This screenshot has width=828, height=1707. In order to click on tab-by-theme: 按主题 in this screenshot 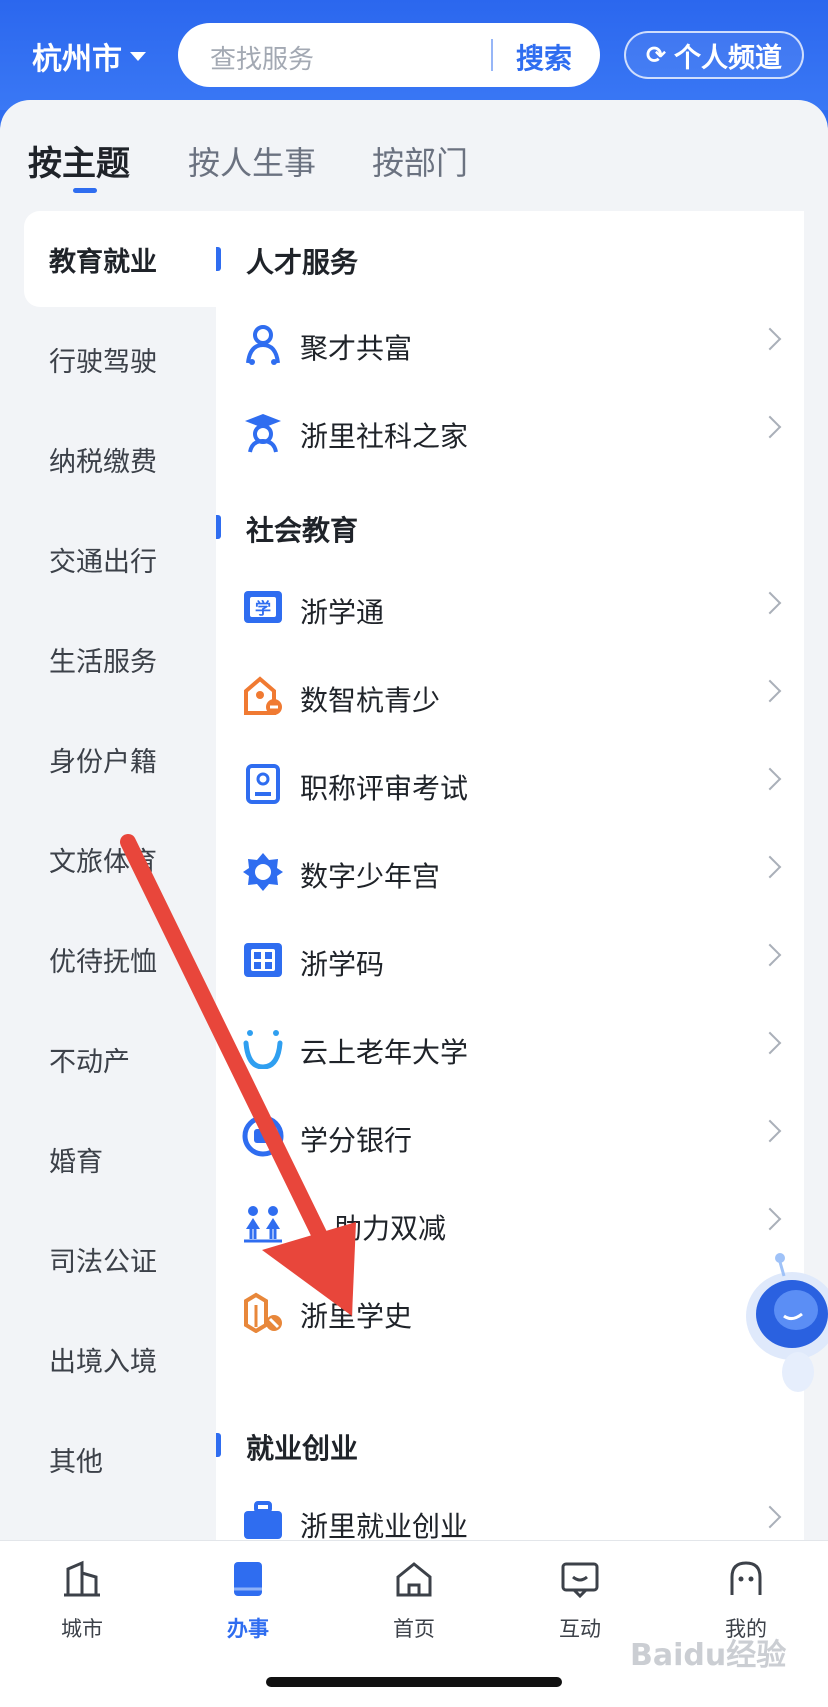, I will do `click(79, 160)`.